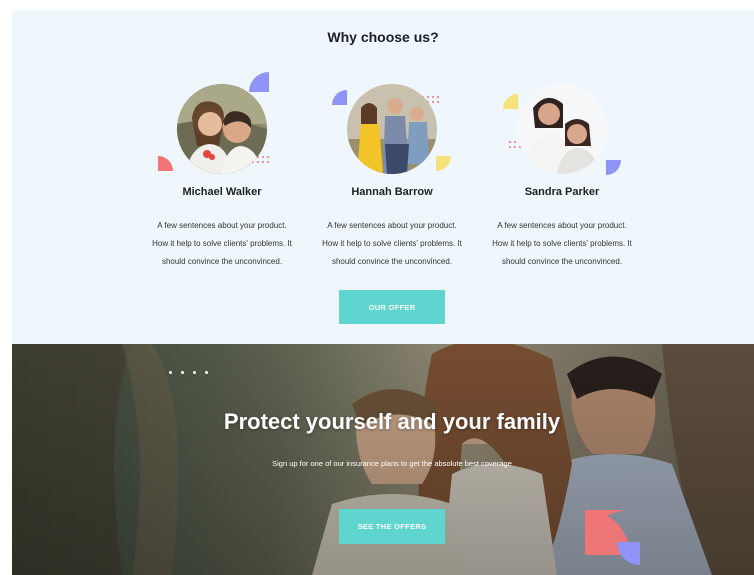 The image size is (754, 575). I want to click on card-name: Michael Walker, so click(222, 192).